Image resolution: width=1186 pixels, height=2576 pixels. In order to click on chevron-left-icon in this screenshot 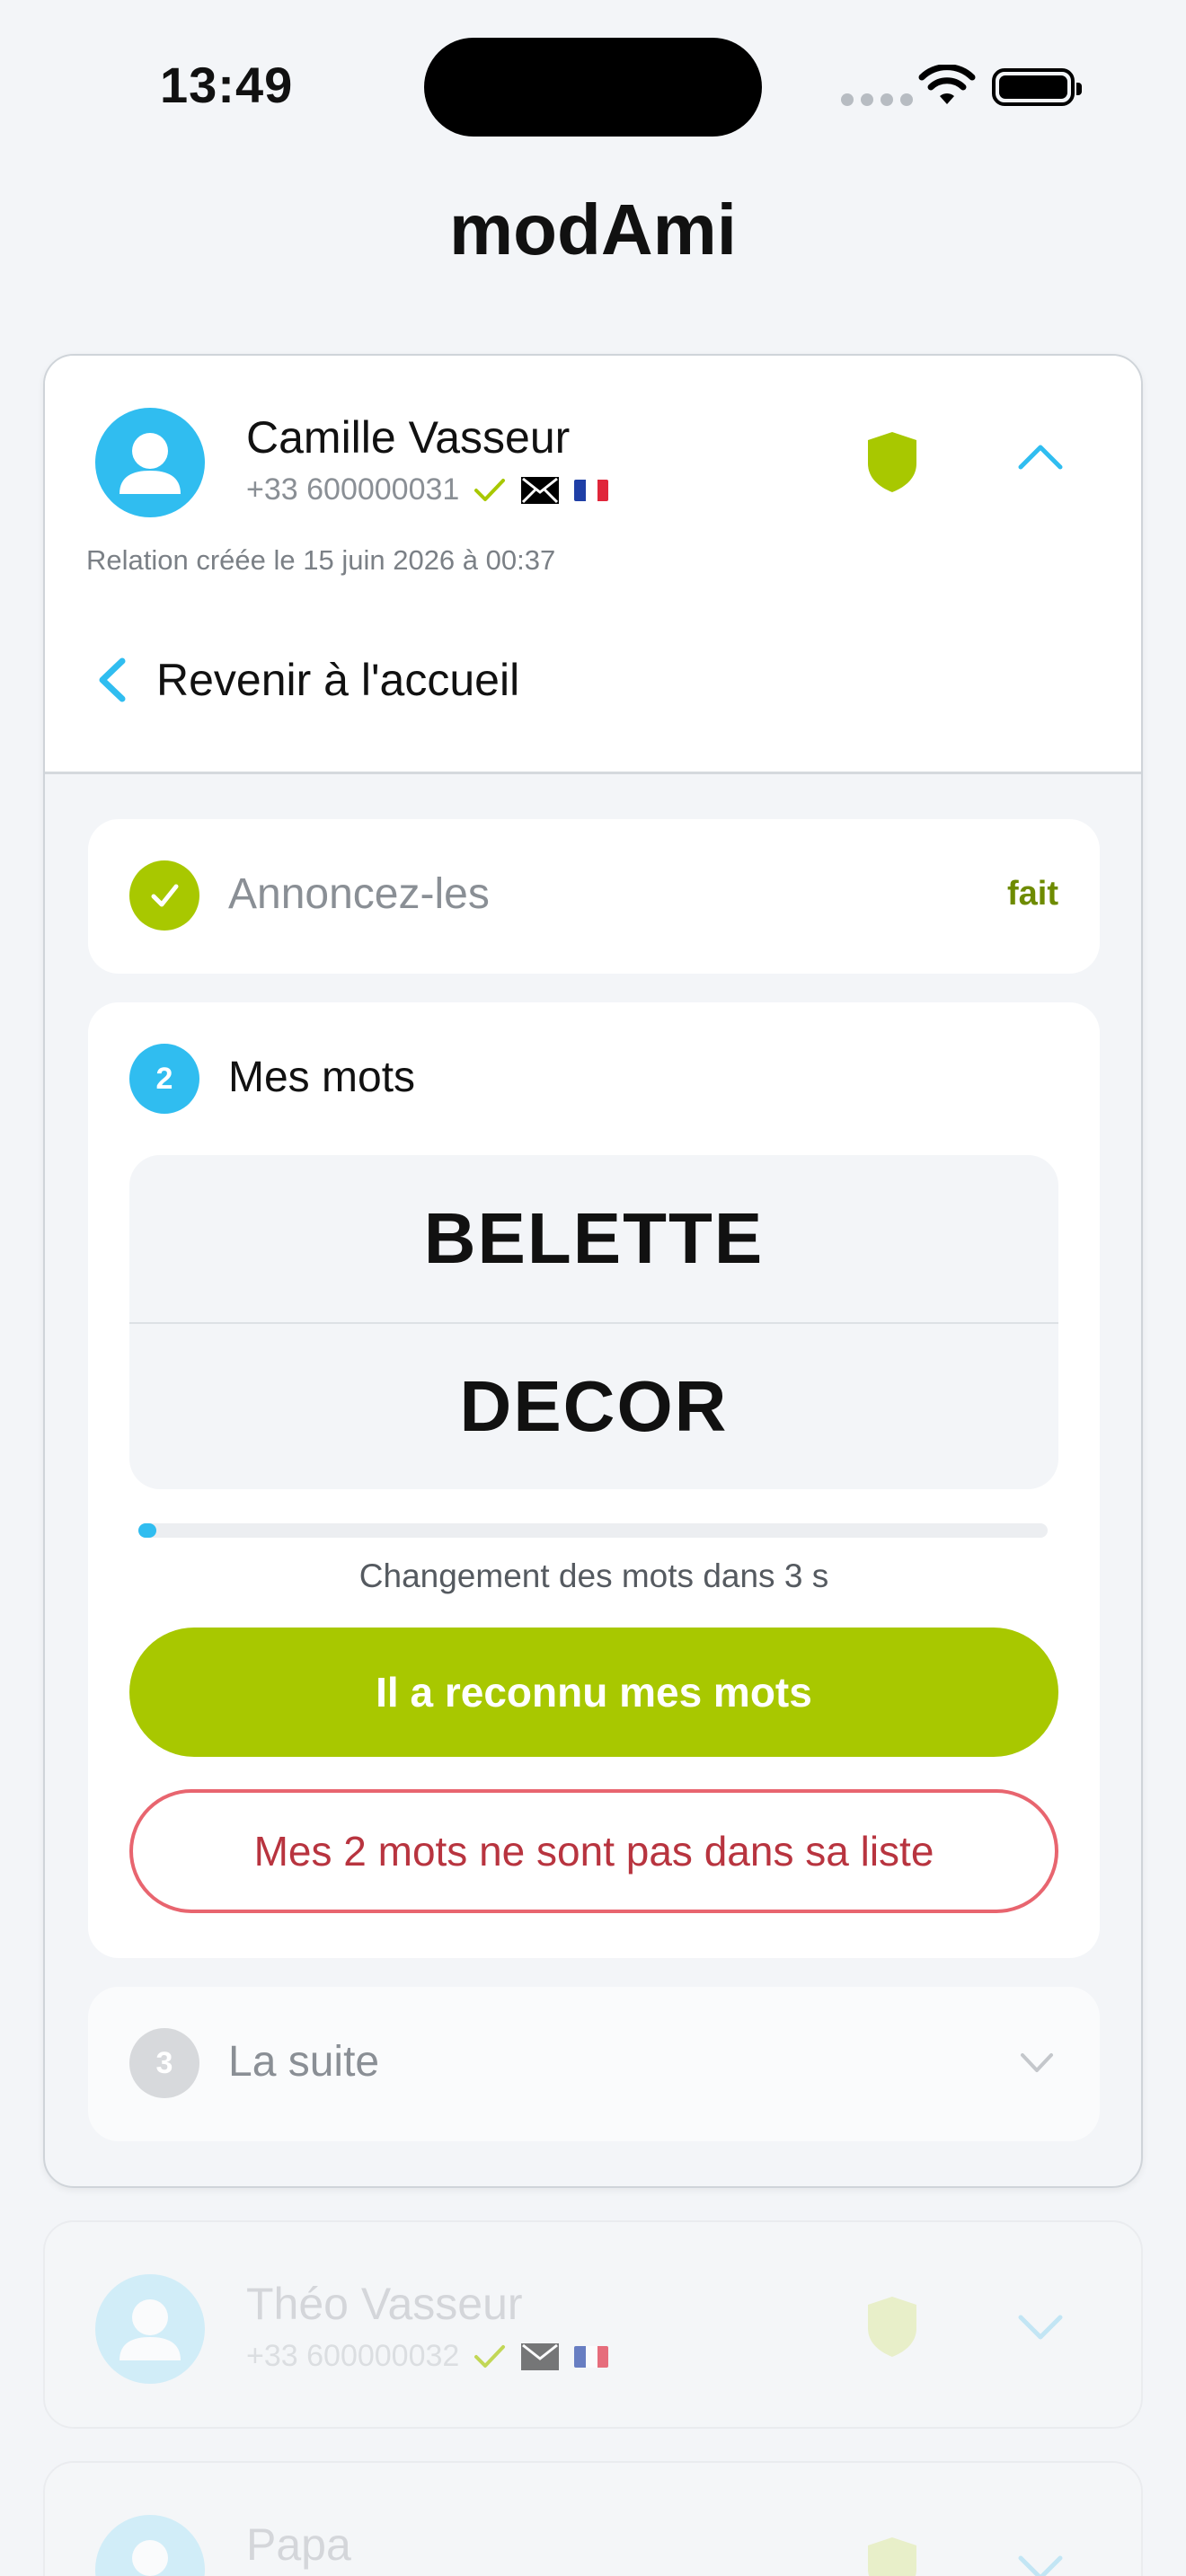, I will do `click(112, 679)`.